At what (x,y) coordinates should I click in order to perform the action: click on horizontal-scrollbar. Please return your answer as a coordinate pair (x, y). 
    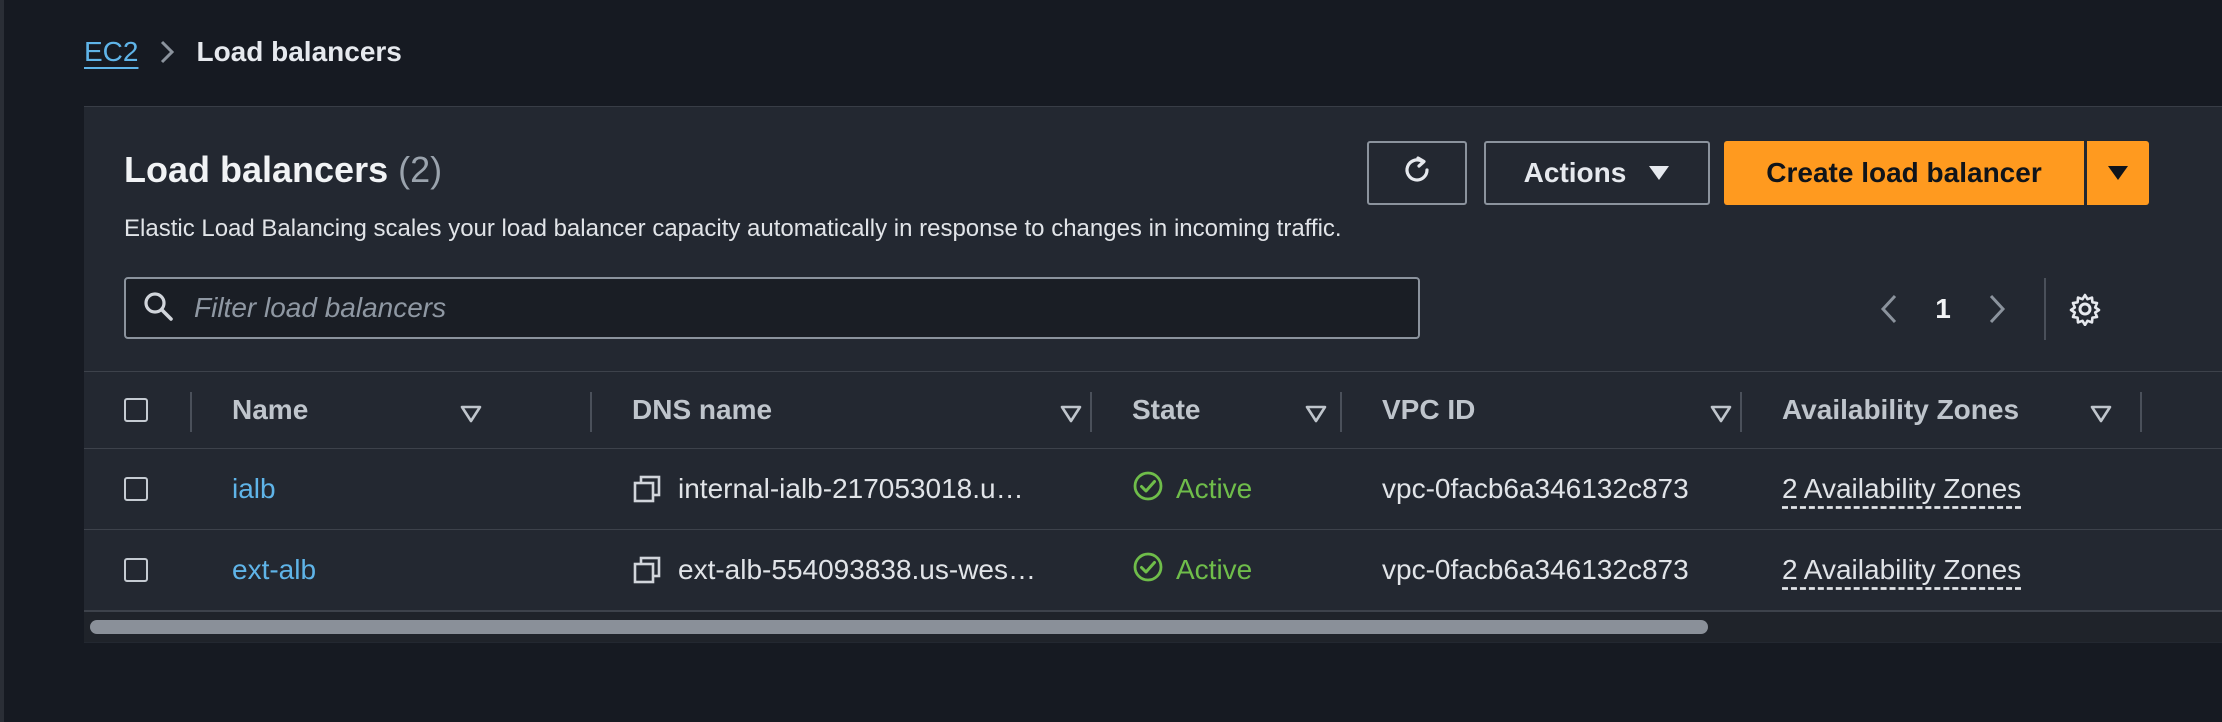
    Looking at the image, I should click on (1153, 626).